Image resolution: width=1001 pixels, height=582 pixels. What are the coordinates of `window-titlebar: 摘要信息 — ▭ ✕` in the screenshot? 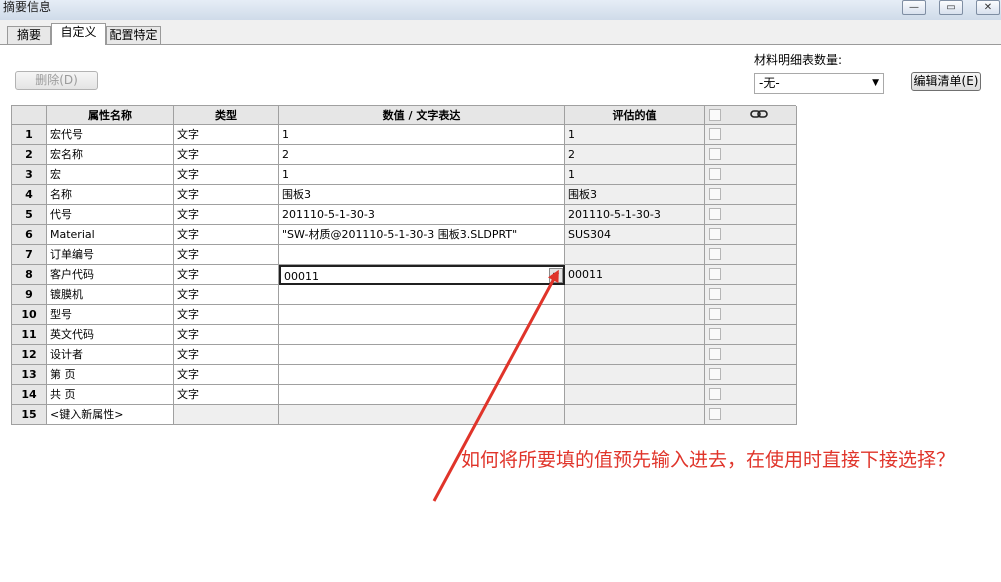 It's located at (500, 10).